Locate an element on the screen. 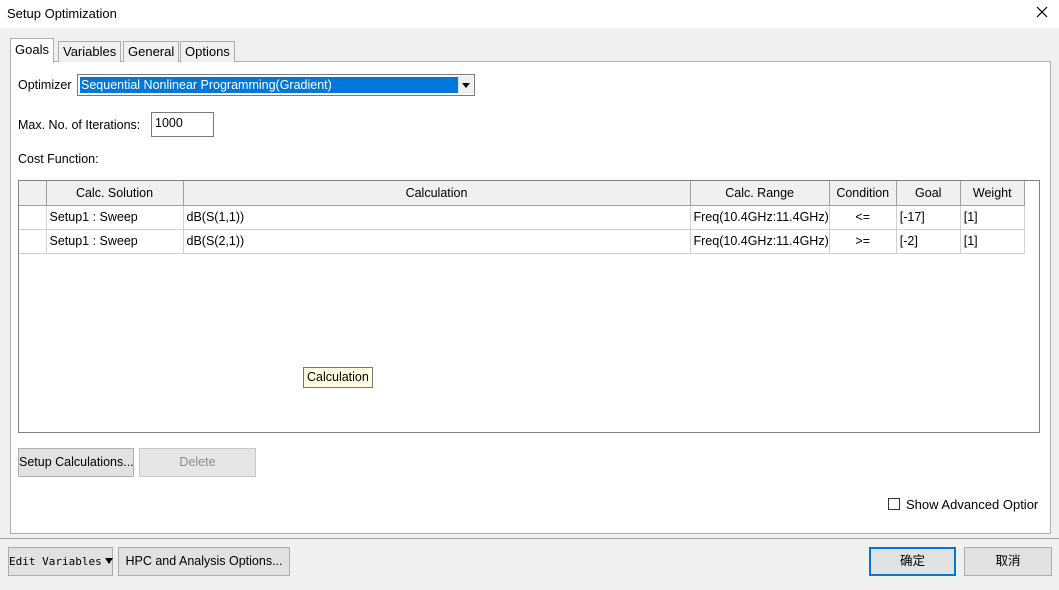 The image size is (1059, 590). delete-button: Delete is located at coordinates (197, 462).